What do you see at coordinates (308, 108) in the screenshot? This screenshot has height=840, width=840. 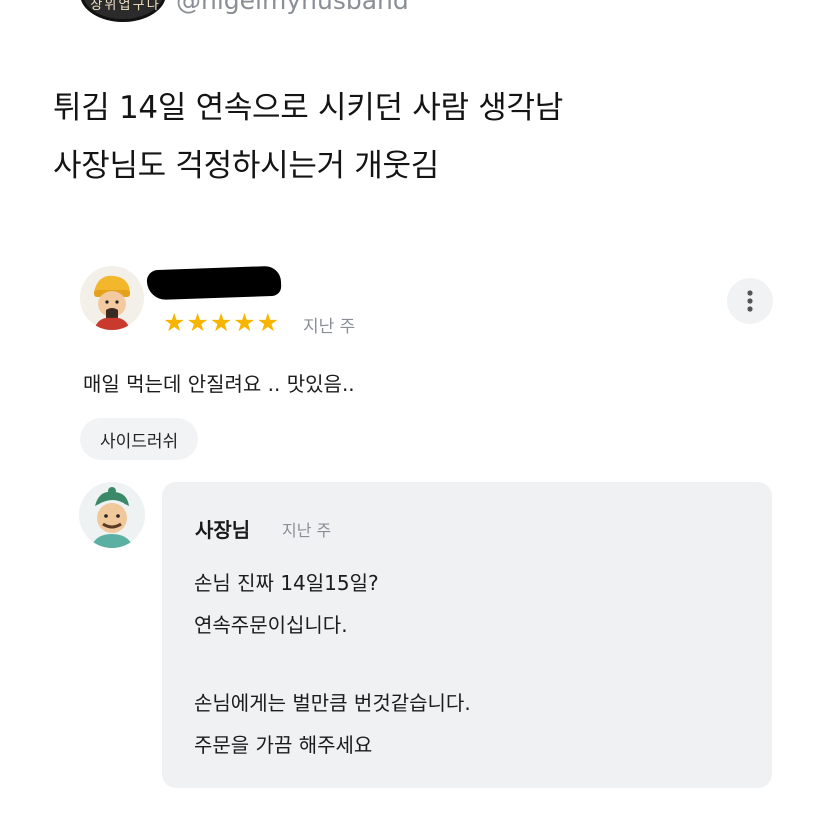 I see `tweet-text-line-1: 튀김 14일 연속으로 시키던 사람 생각남` at bounding box center [308, 108].